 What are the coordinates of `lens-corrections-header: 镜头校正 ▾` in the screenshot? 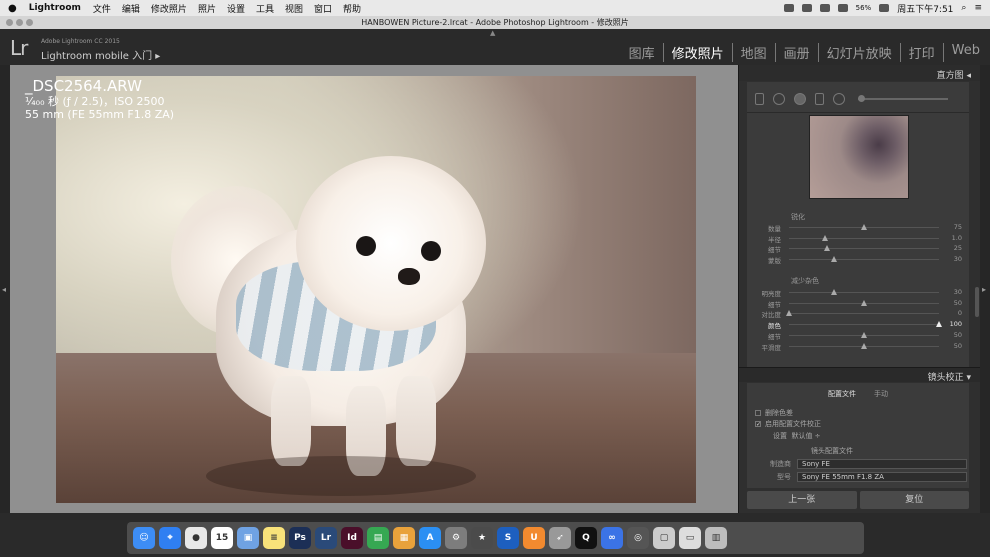 It's located at (860, 375).